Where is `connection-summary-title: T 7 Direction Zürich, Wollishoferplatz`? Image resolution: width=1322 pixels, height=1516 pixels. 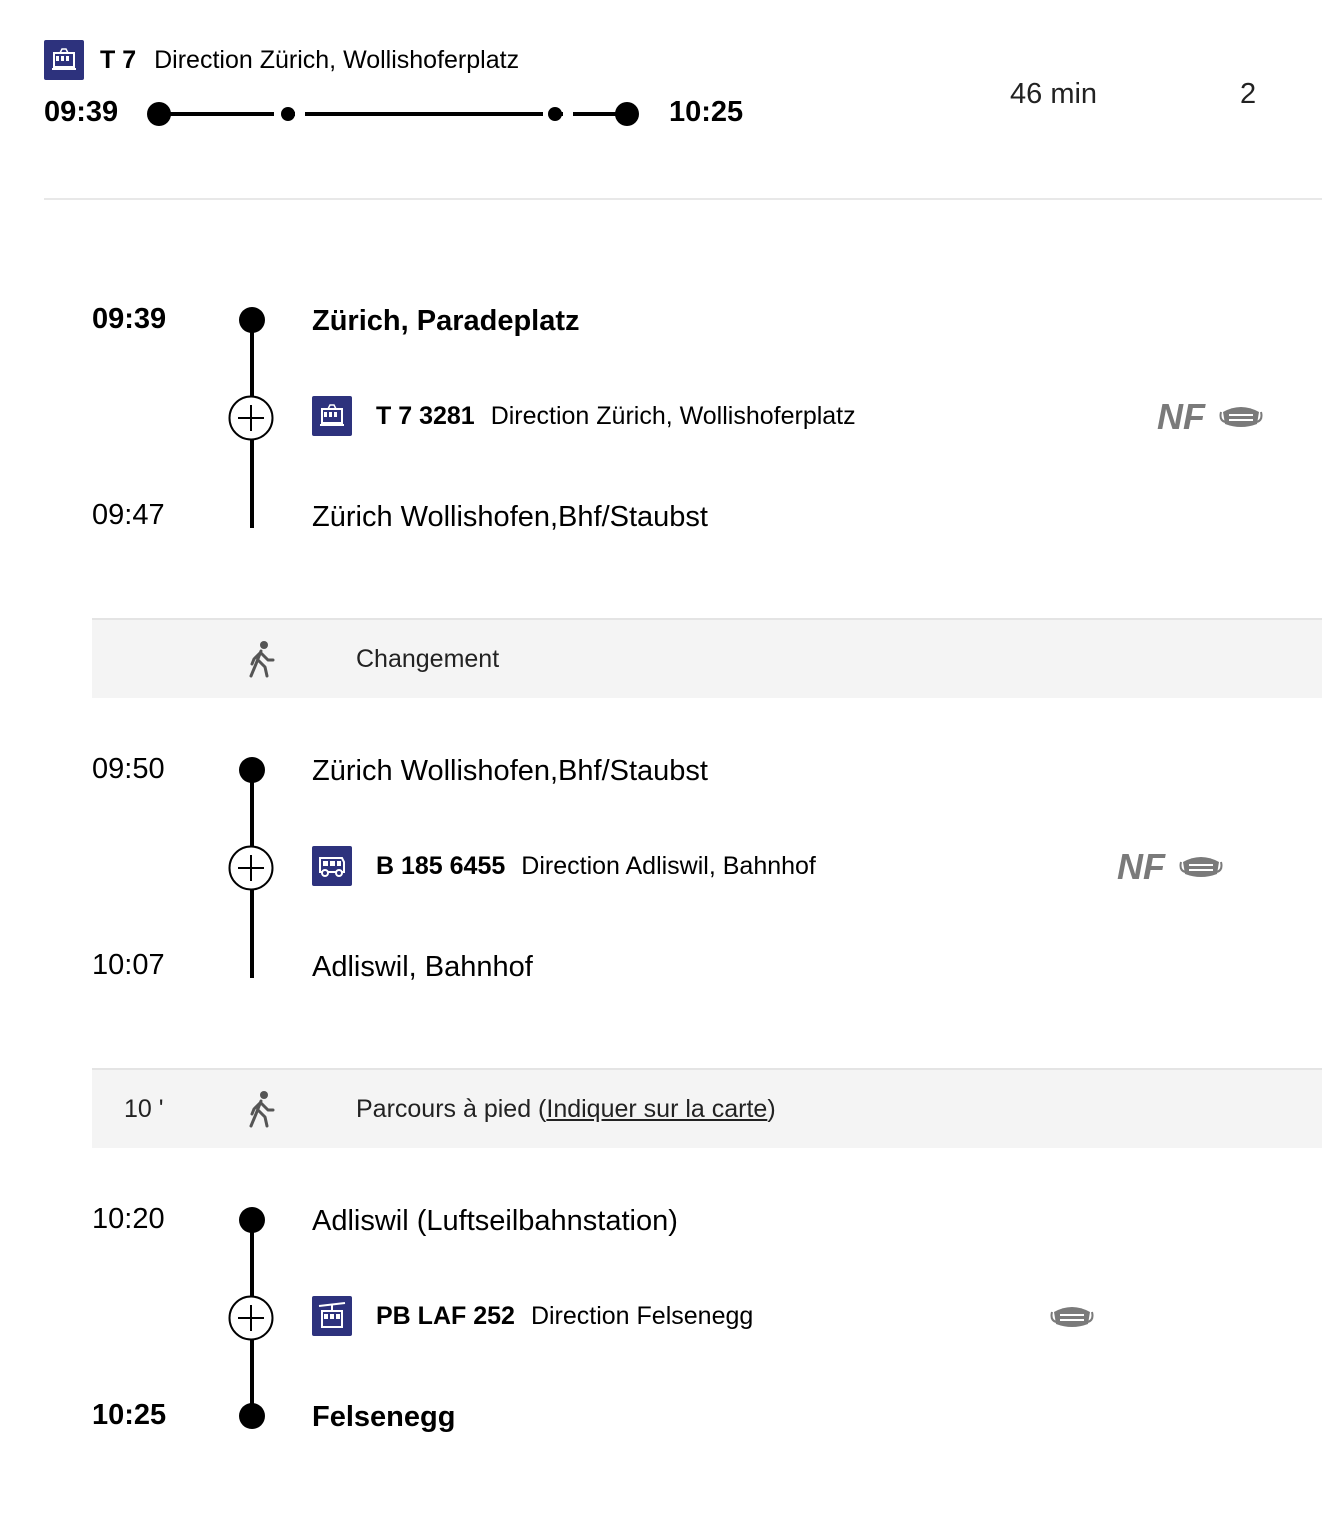 connection-summary-title: T 7 Direction Zürich, Wollishoferplatz is located at coordinates (281, 60).